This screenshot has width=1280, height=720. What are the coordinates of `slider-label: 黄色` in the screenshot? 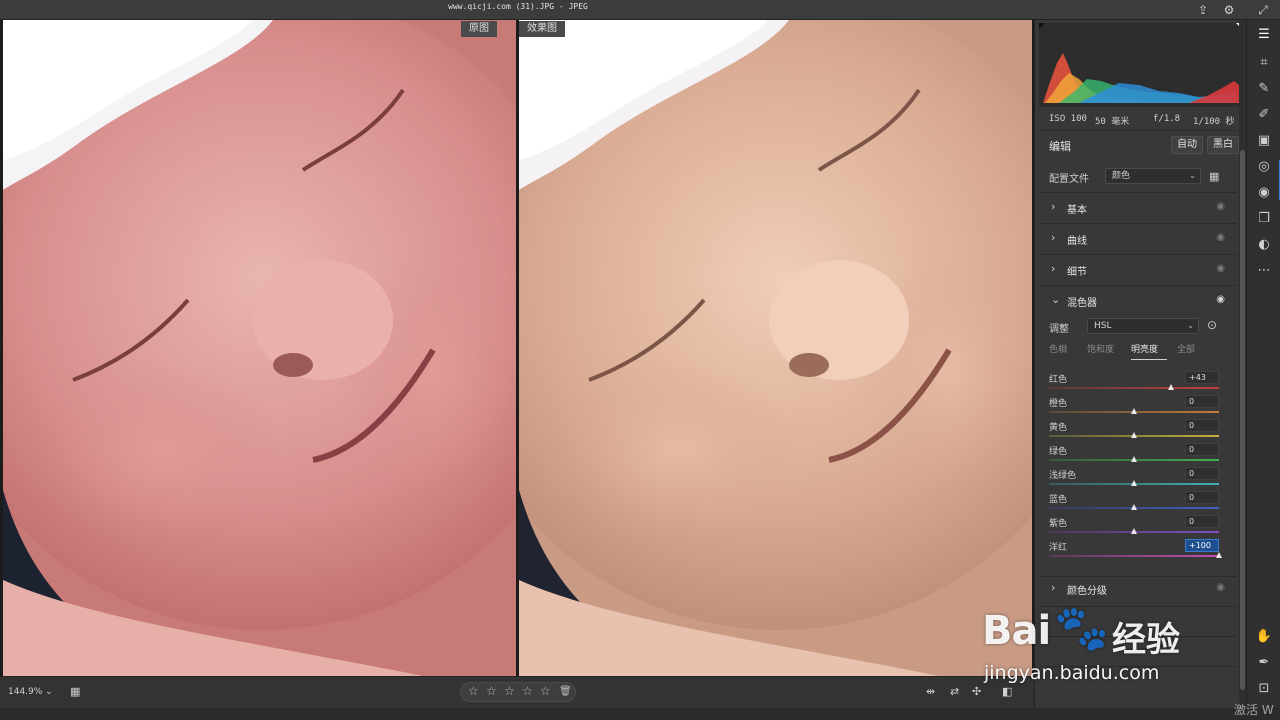 It's located at (1058, 428).